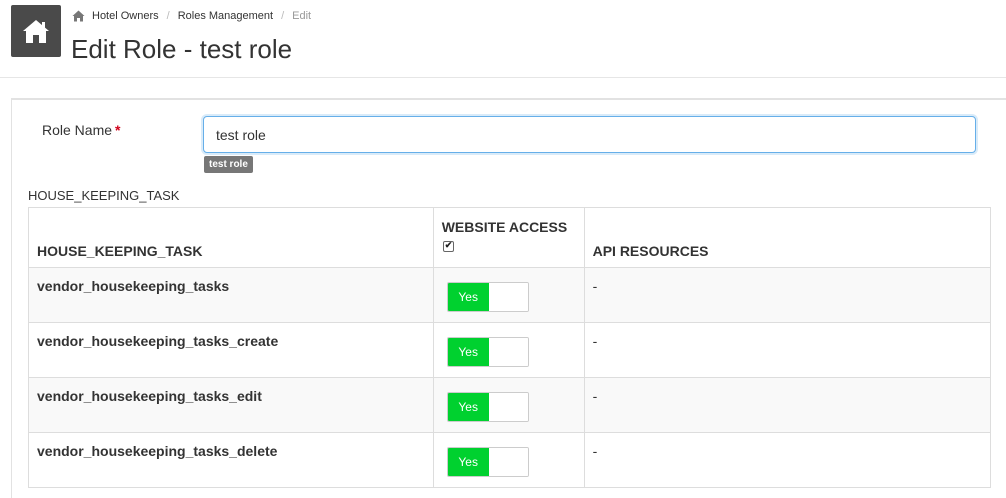 The image size is (1006, 498). I want to click on task-name: vendor_housekeeping_tasks_delete, so click(231, 460).